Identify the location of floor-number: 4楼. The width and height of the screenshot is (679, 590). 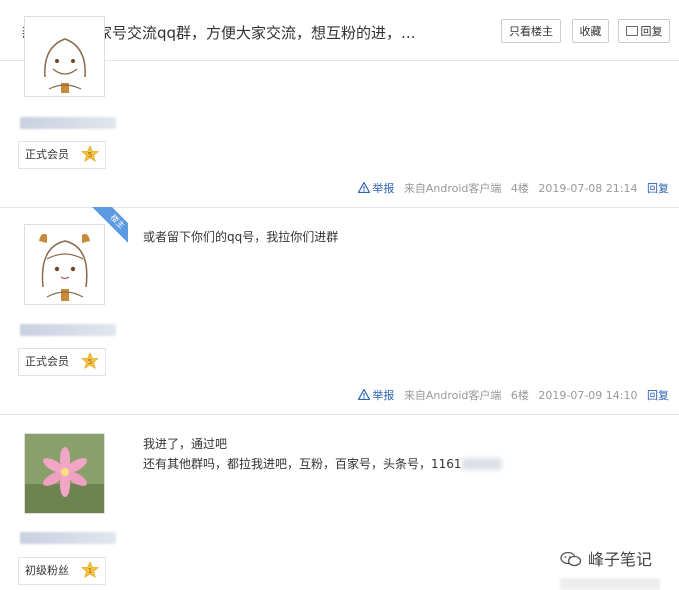
(519, 188).